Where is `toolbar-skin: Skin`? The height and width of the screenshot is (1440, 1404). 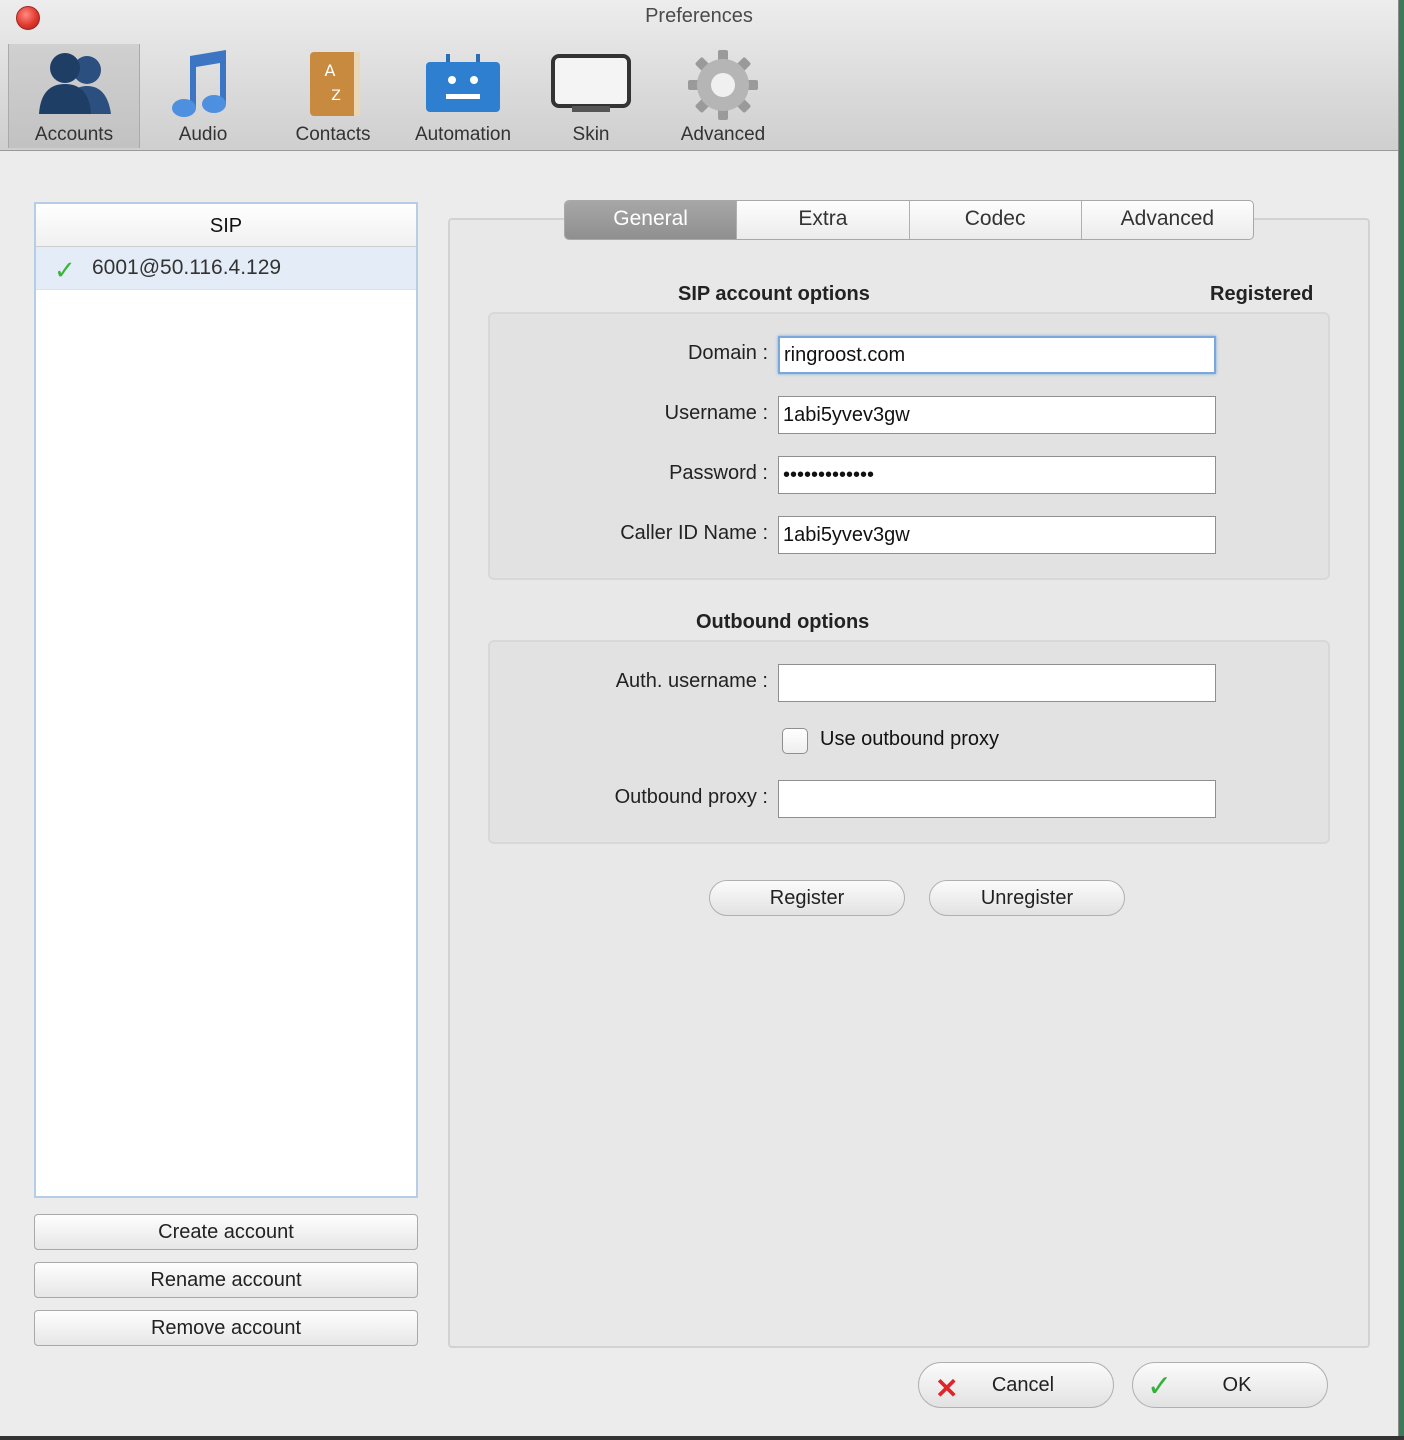
toolbar-skin: Skin is located at coordinates (591, 96).